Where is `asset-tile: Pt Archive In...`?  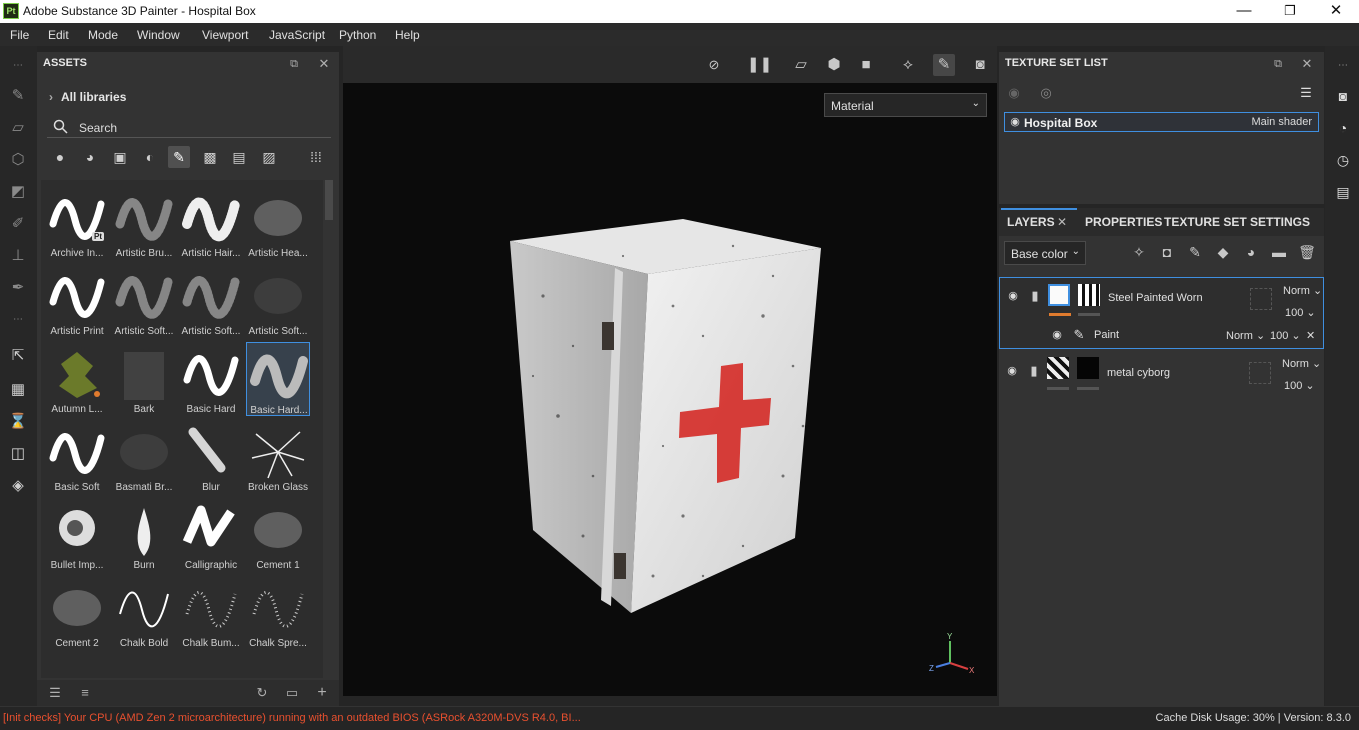
asset-tile: Pt Archive In... is located at coordinates (77, 223).